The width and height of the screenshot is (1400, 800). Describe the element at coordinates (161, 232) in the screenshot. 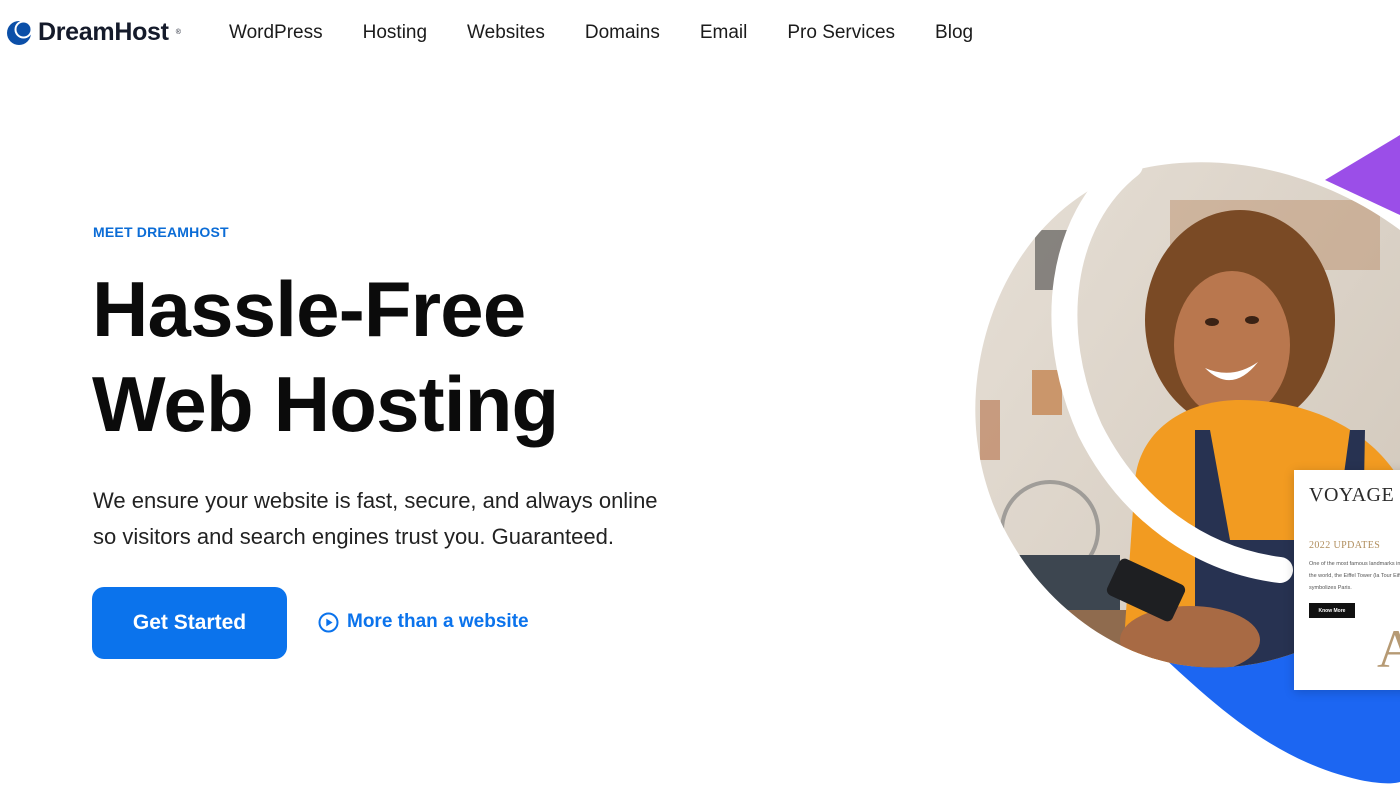

I see `hero-eyebrow: MEET DREAMHOST` at that location.